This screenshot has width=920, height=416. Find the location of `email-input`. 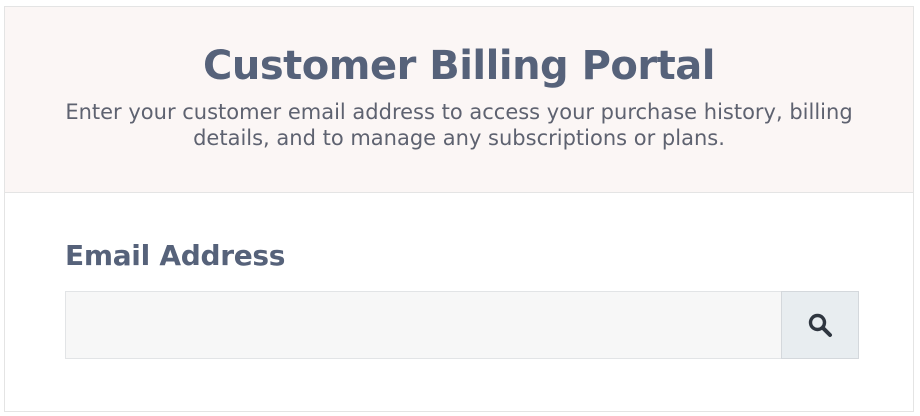

email-input is located at coordinates (423, 325).